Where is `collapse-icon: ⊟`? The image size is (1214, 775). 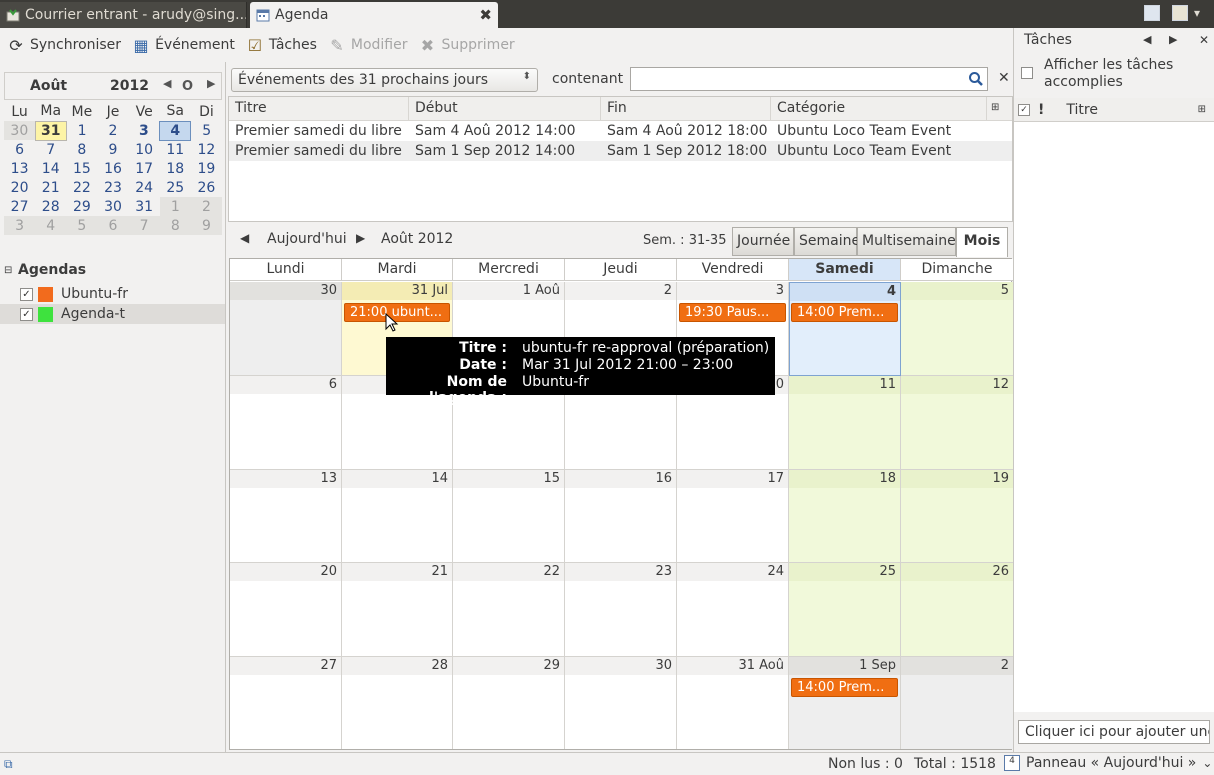 collapse-icon: ⊟ is located at coordinates (8, 270).